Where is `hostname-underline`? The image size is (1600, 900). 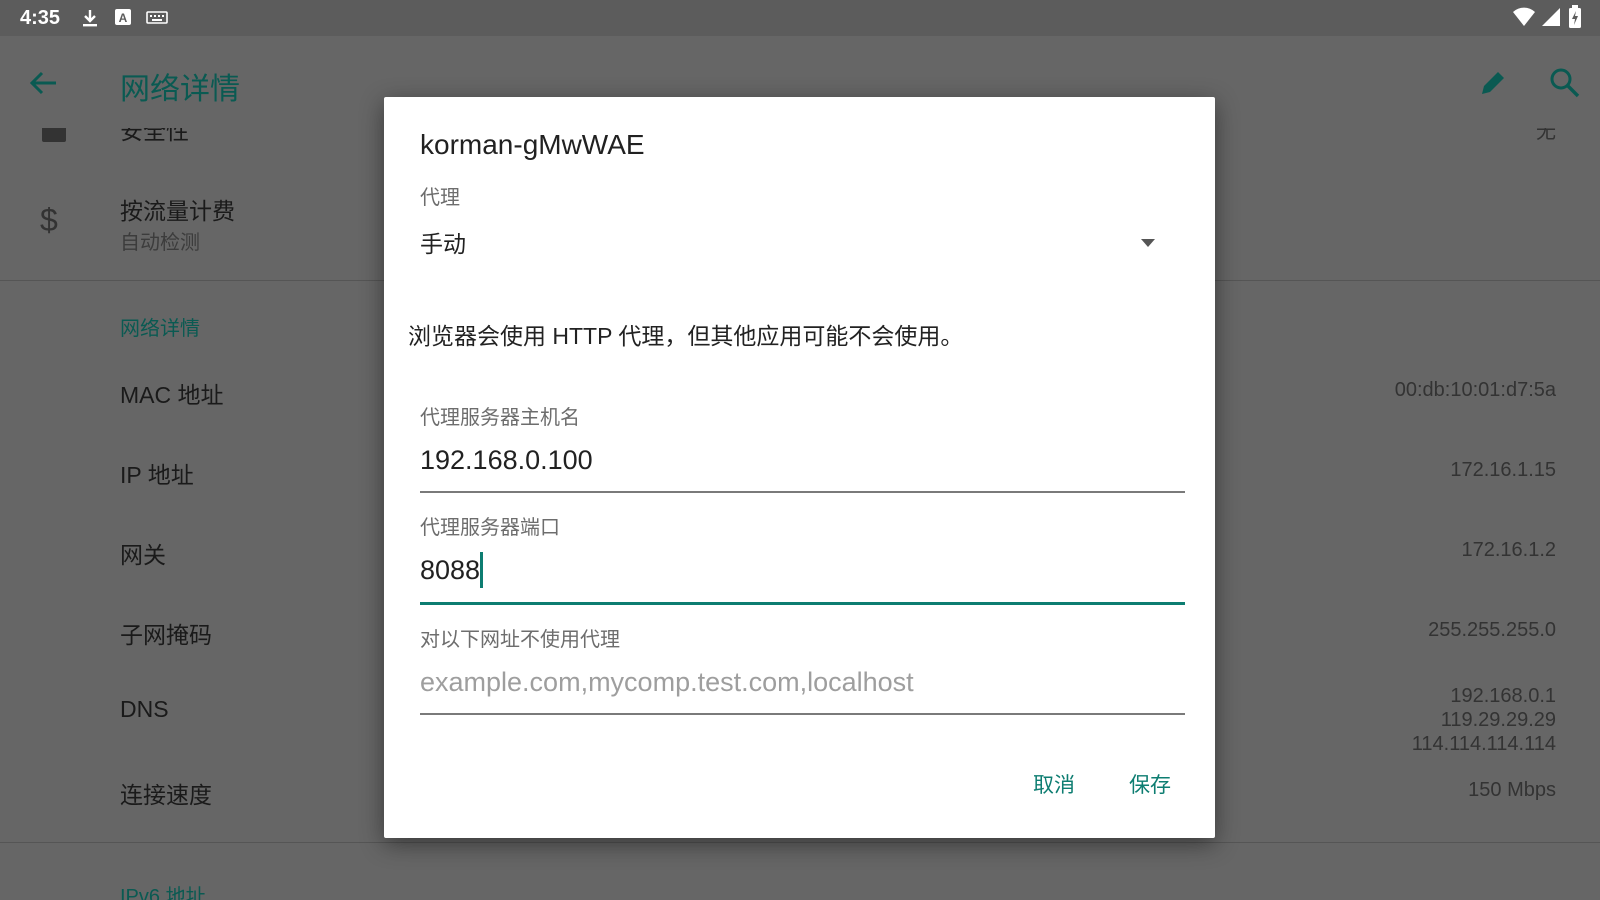 hostname-underline is located at coordinates (802, 492).